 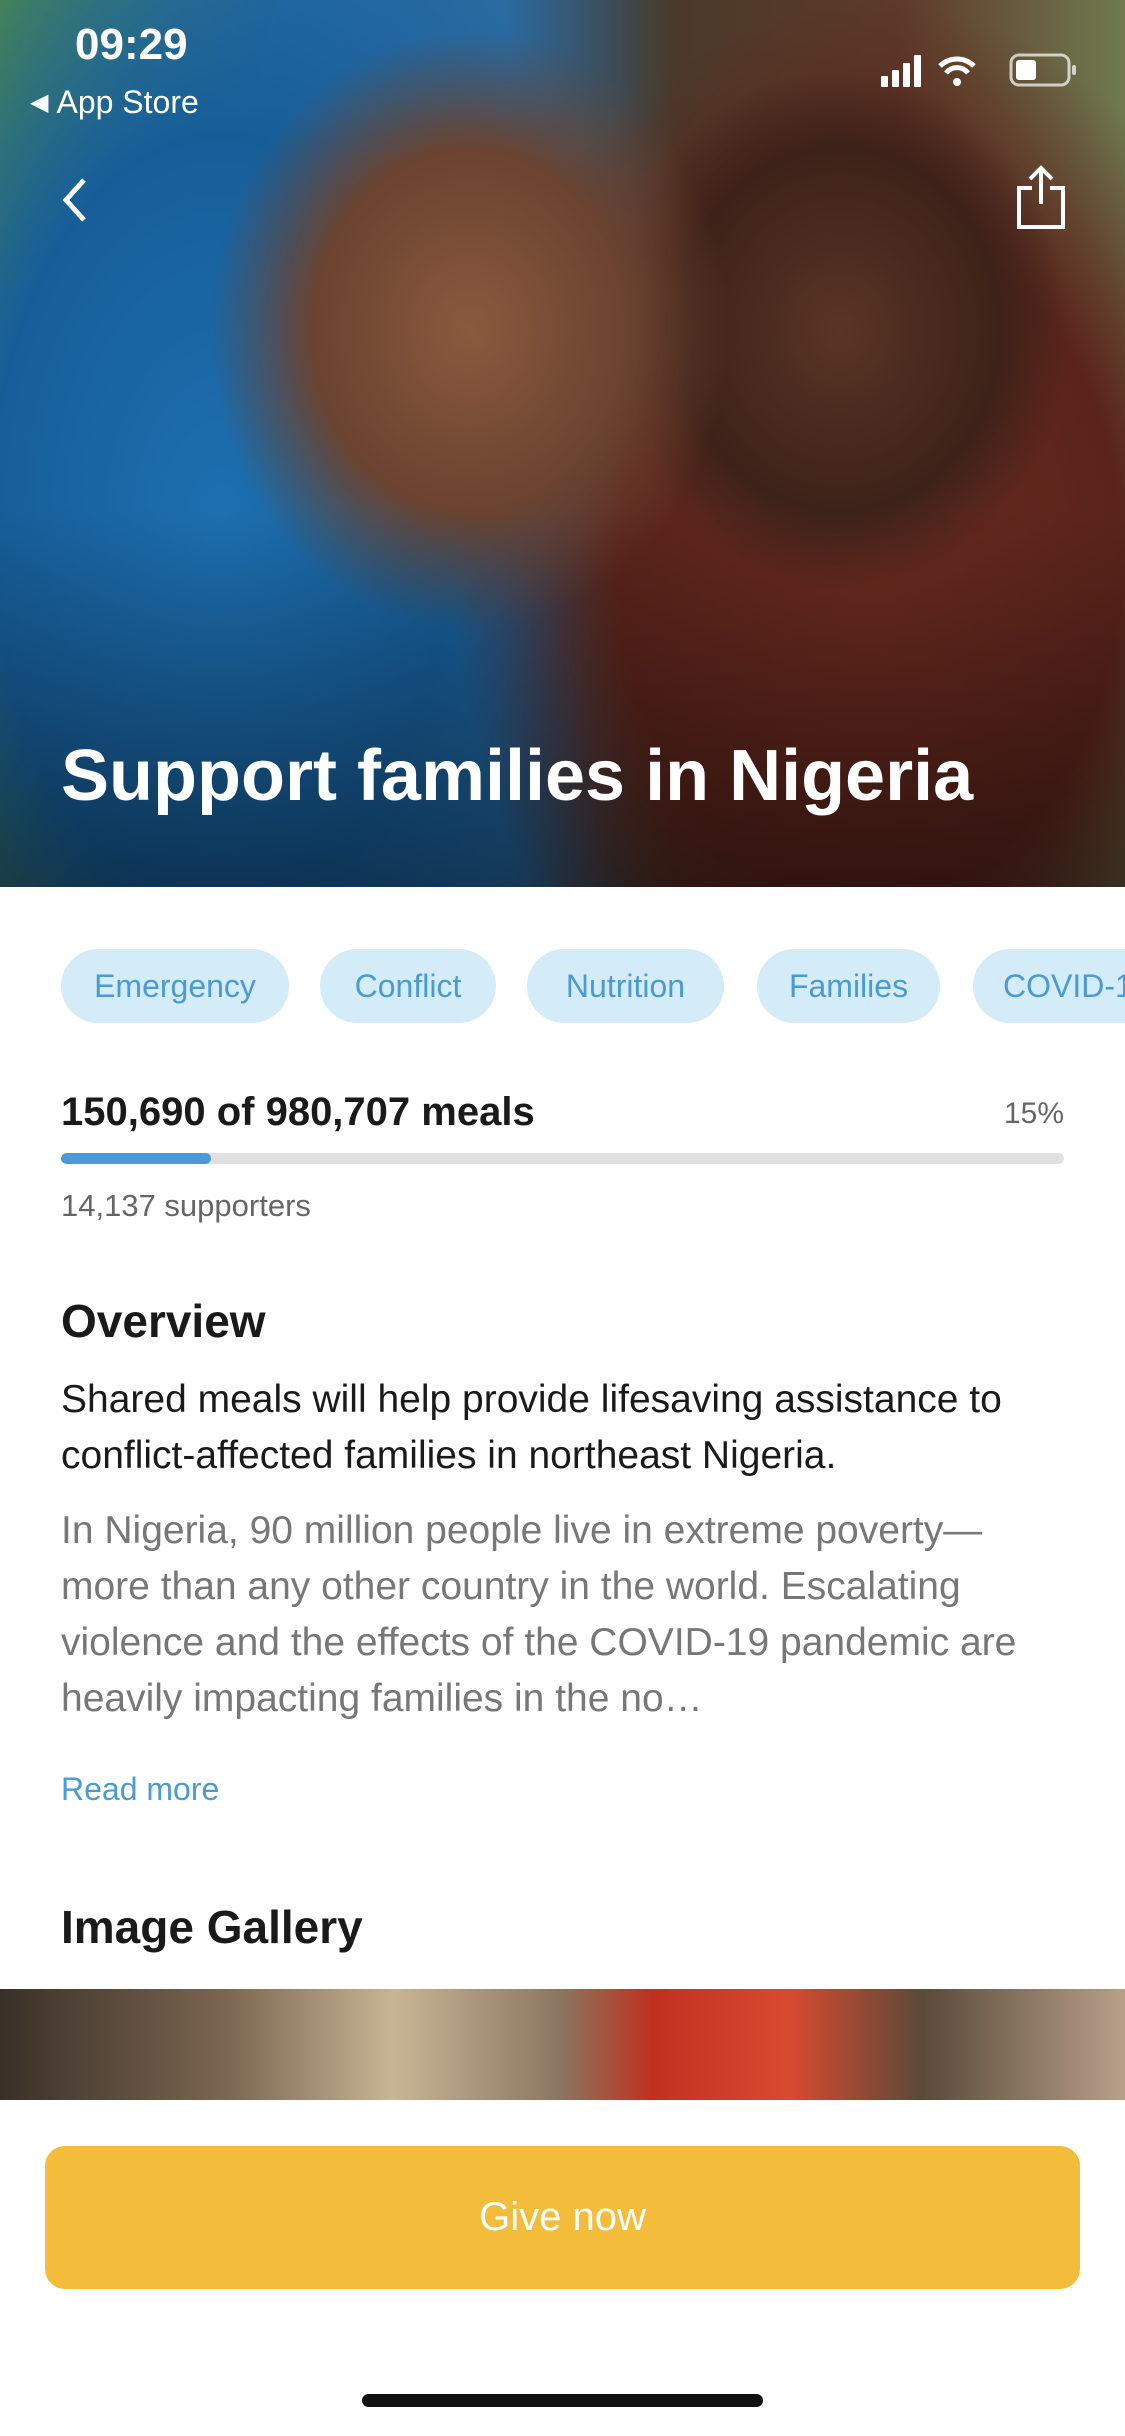 I want to click on page-title: Support families in Nigeria, so click(x=517, y=776).